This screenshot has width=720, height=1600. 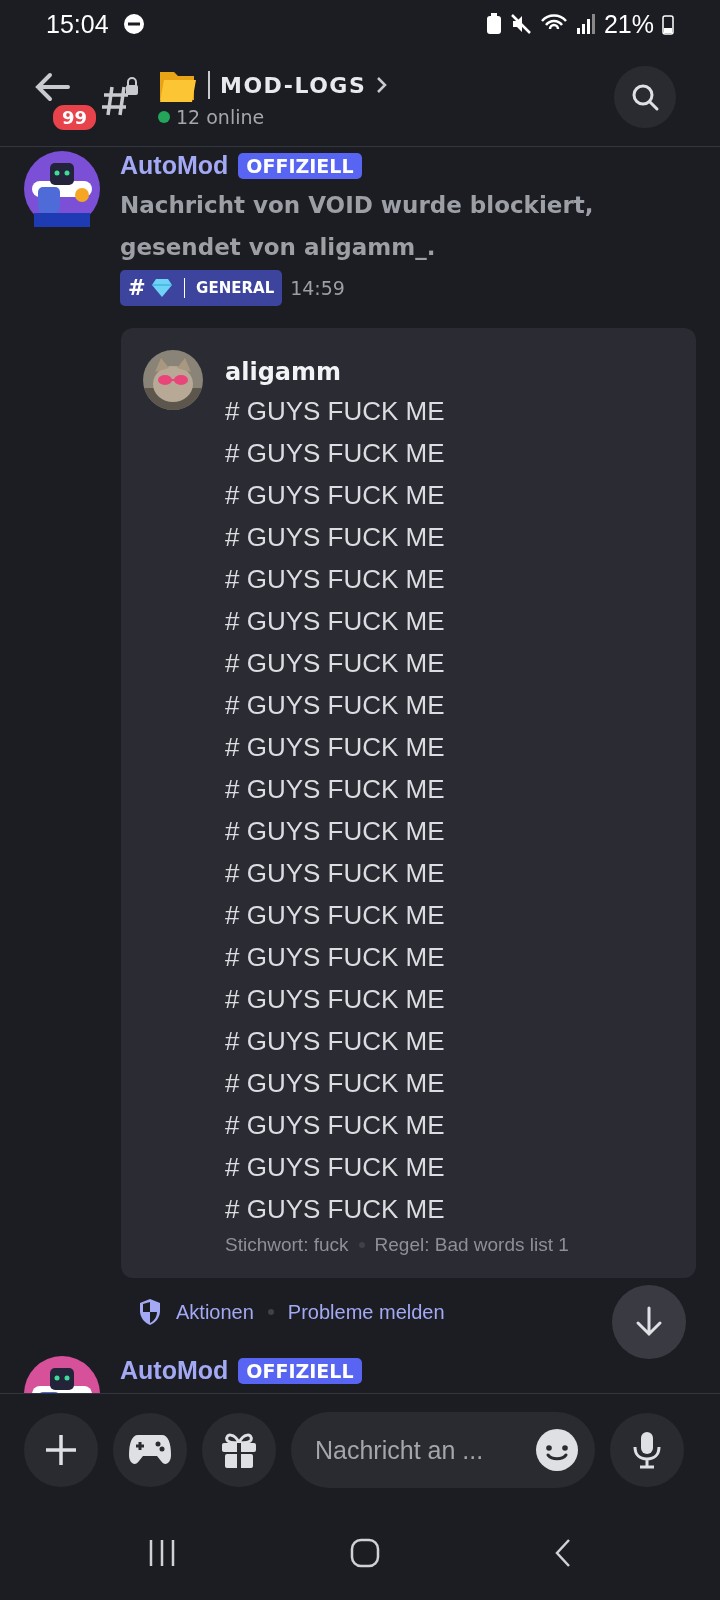 I want to click on locked-channel-icon, so click(x=121, y=97).